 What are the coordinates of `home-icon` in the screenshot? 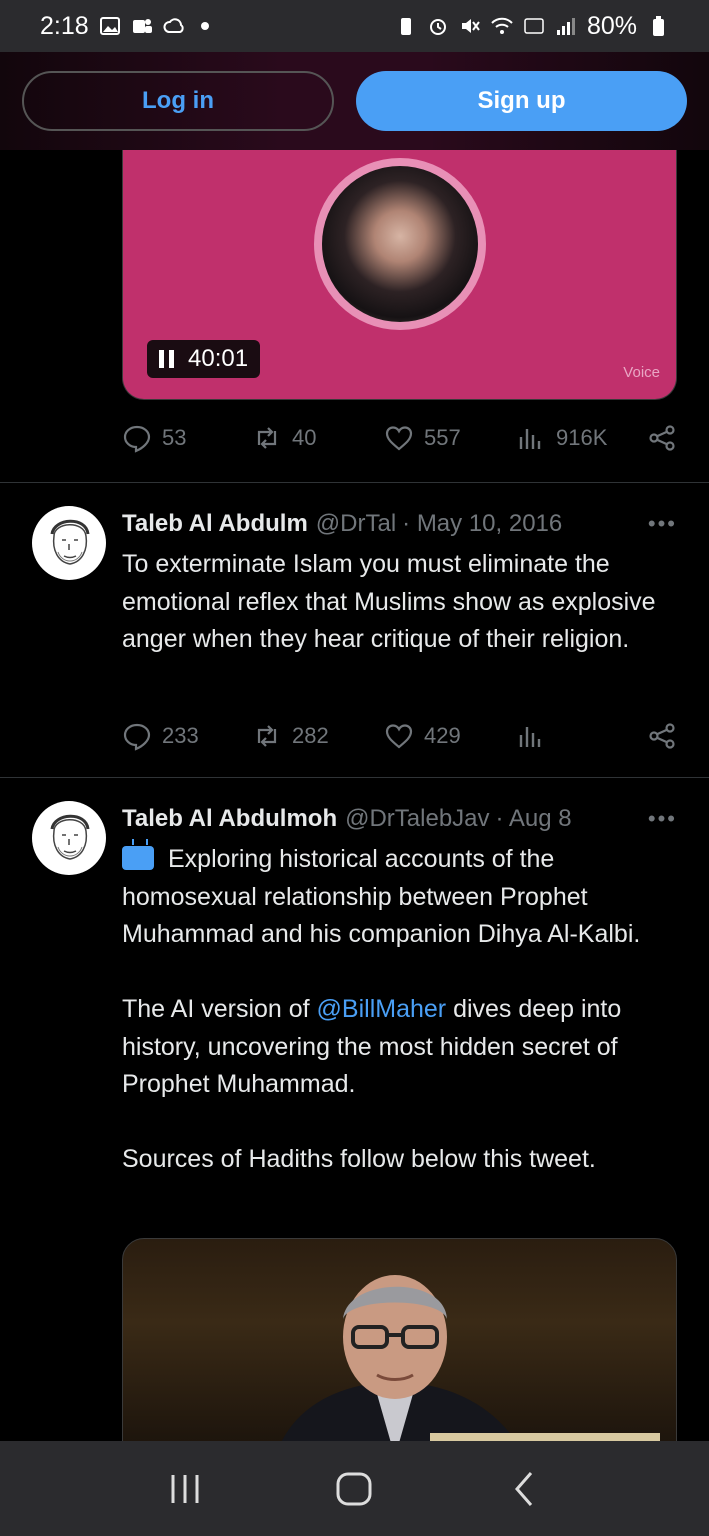 It's located at (354, 1488).